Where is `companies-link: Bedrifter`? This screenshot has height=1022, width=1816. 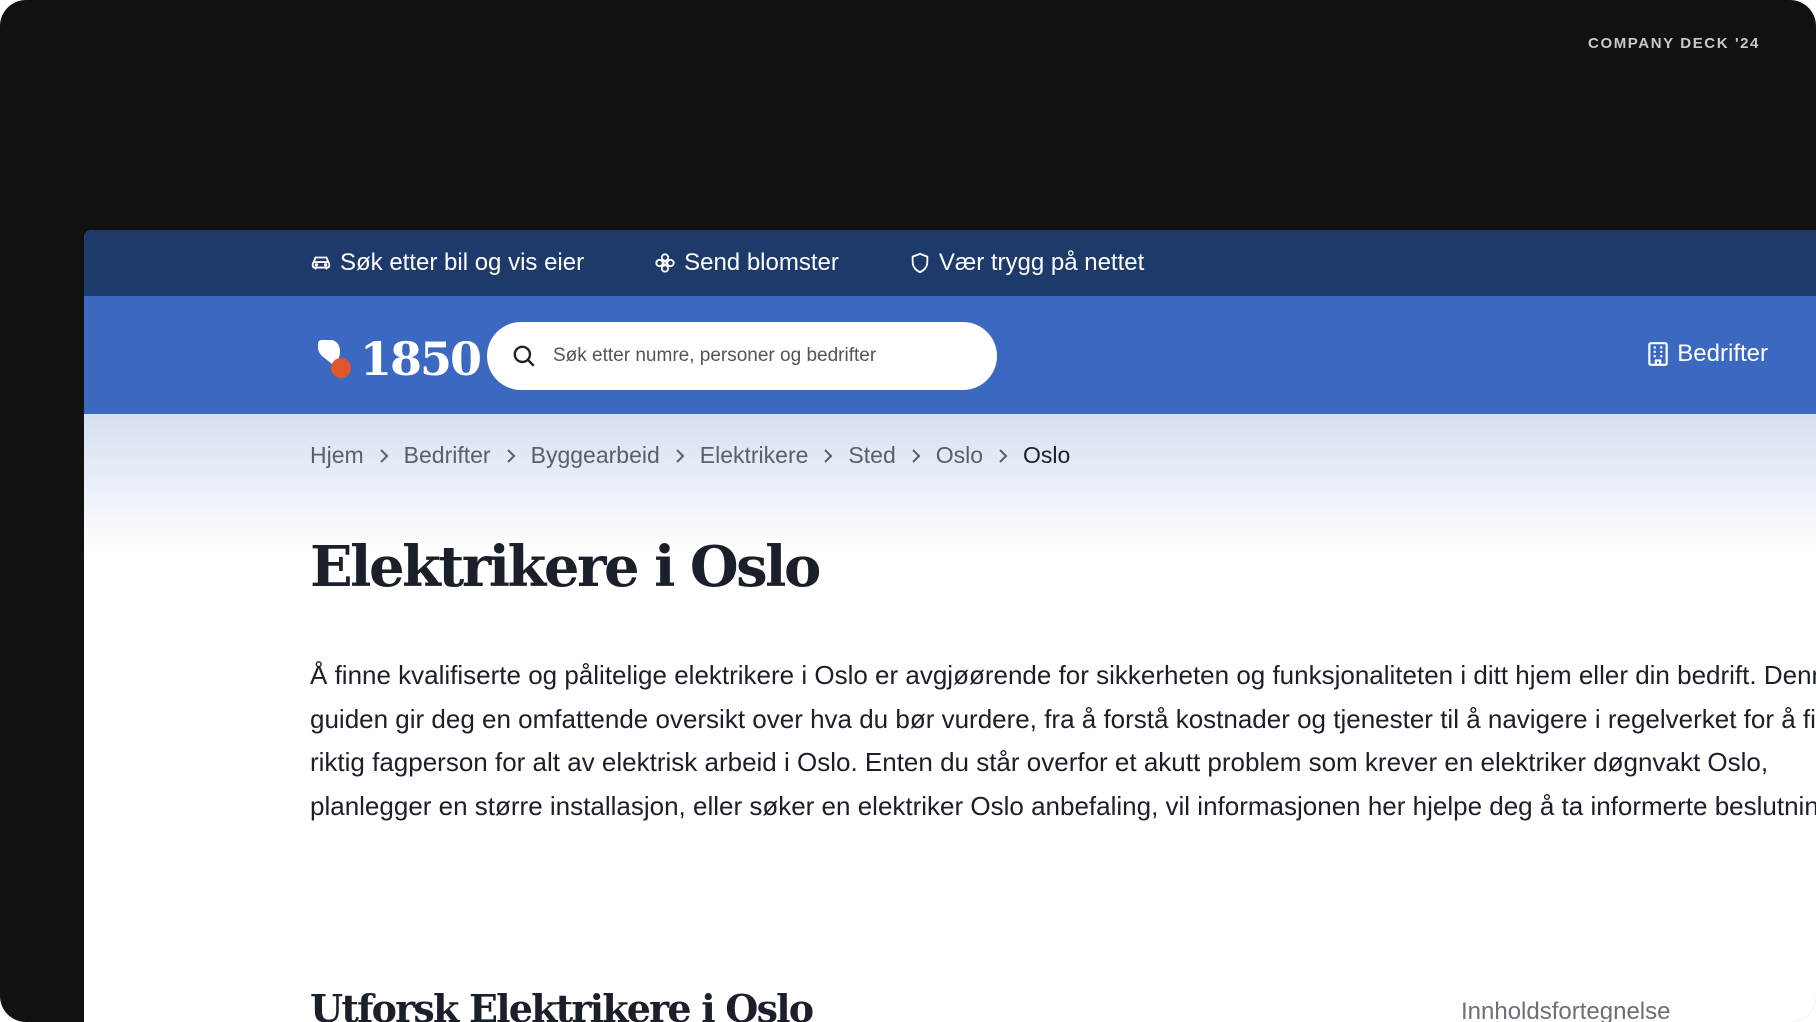
companies-link: Bedrifter is located at coordinates (1707, 354).